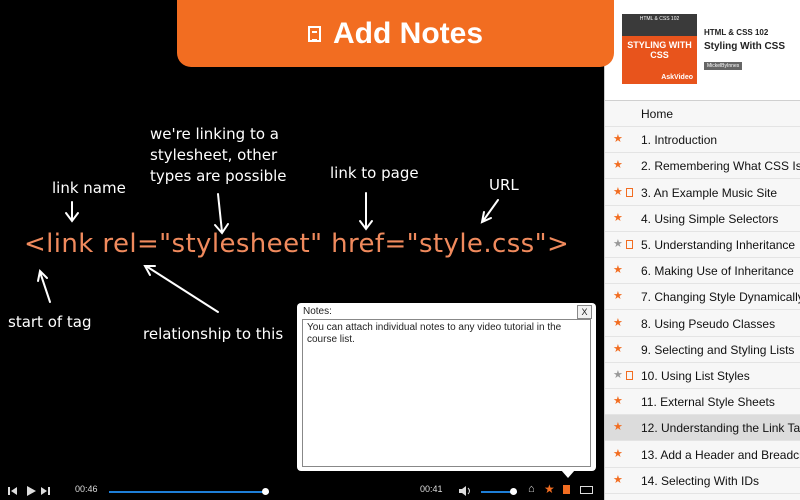 The width and height of the screenshot is (800, 500). What do you see at coordinates (679, 140) in the screenshot?
I see `sidebar-item-label: 1. Introduction` at bounding box center [679, 140].